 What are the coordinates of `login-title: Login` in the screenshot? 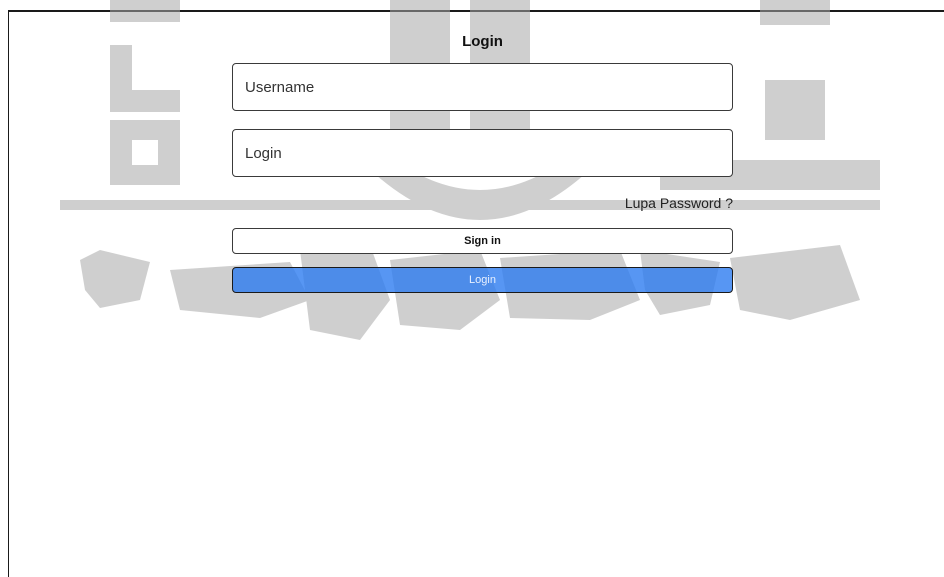 It's located at (482, 41).